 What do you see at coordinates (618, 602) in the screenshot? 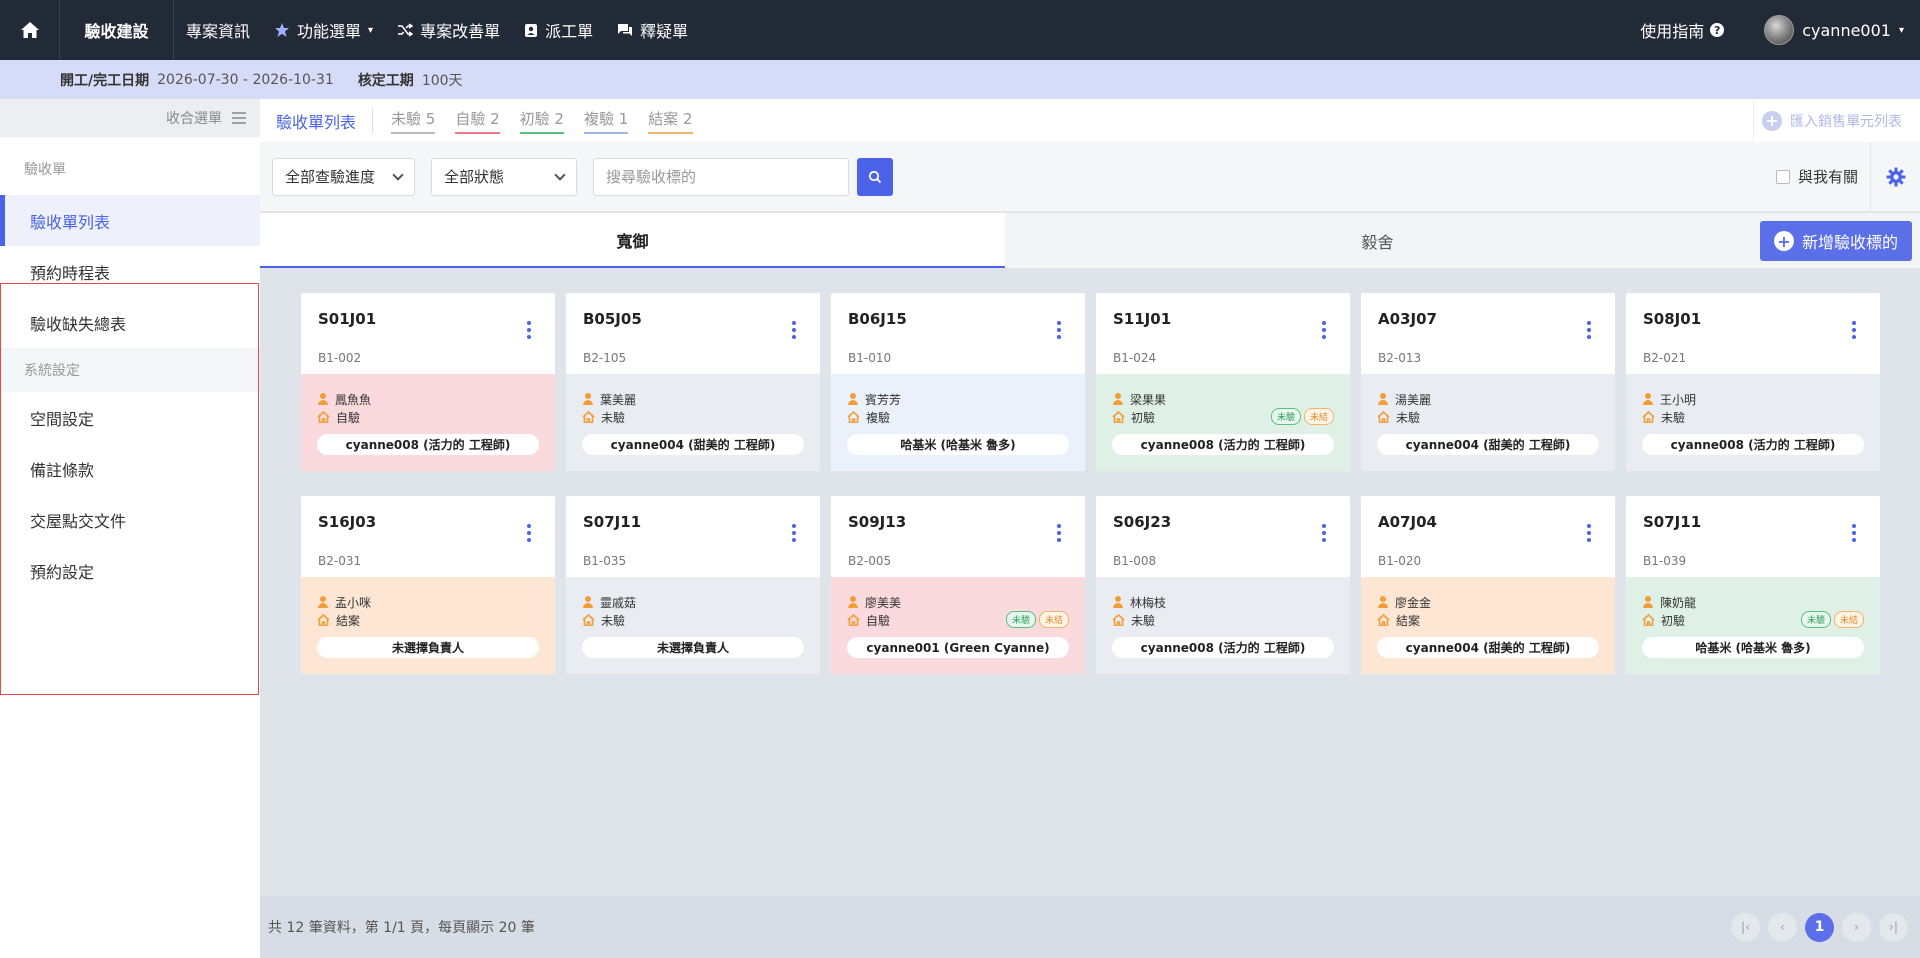
I see `card-person: 靈戚菇` at bounding box center [618, 602].